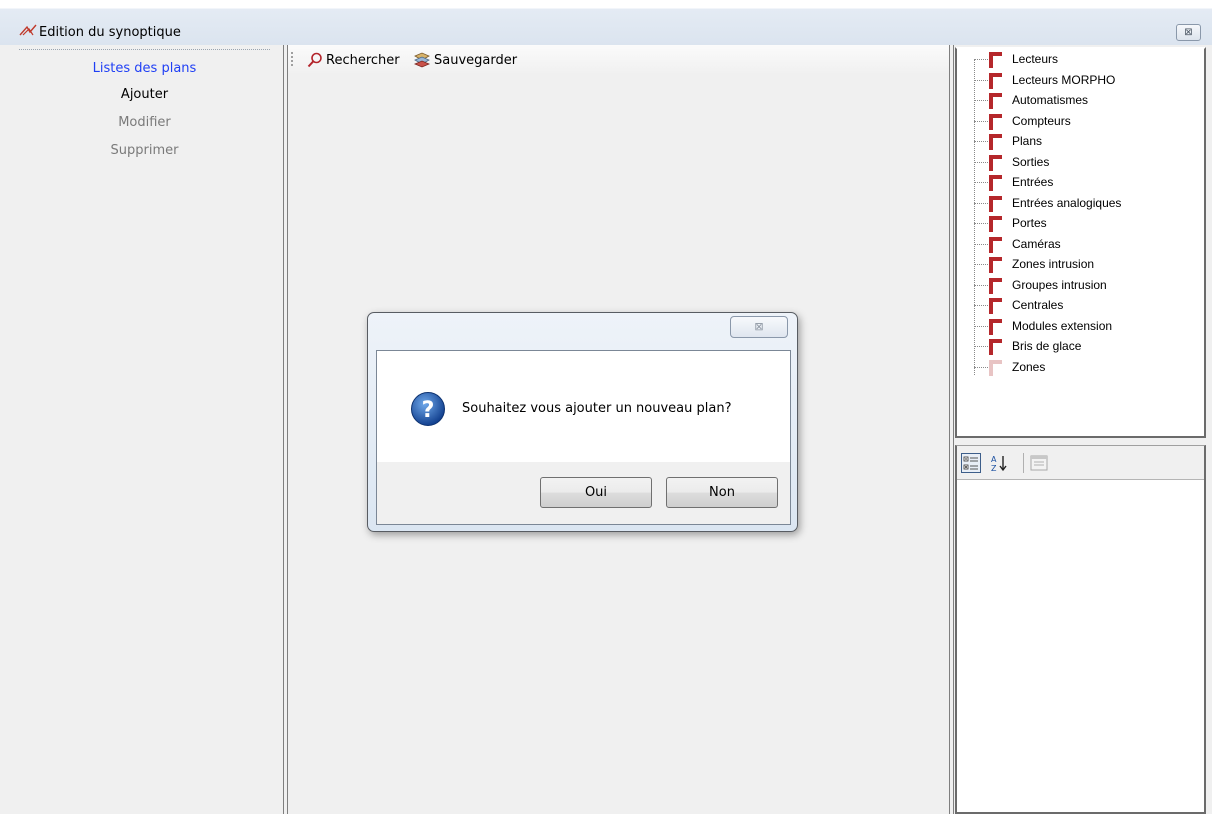 This screenshot has width=1212, height=814. Describe the element at coordinates (1036, 243) in the screenshot. I see `tree-item-label: Caméras` at that location.